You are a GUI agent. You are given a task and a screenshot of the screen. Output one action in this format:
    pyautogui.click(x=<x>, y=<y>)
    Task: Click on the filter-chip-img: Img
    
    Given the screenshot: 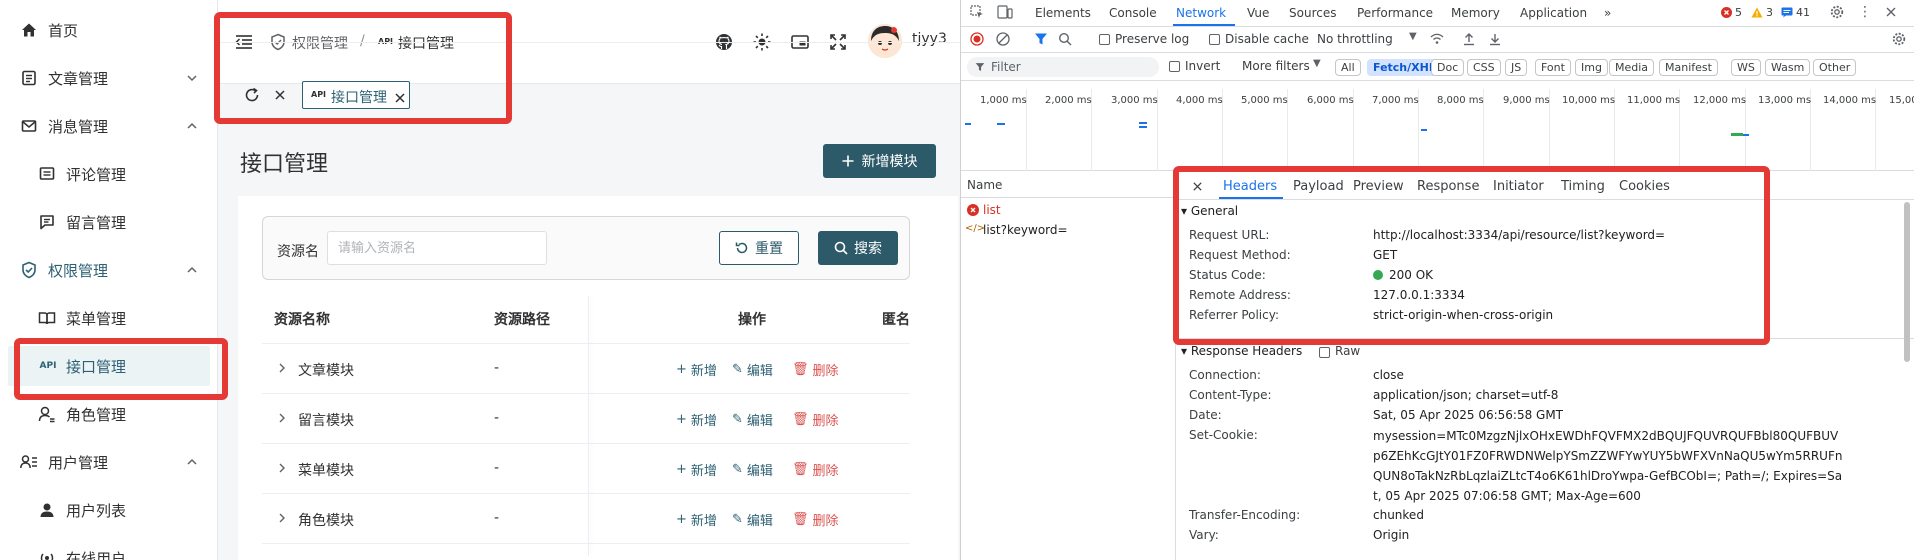 What is the action you would take?
    pyautogui.click(x=1591, y=67)
    